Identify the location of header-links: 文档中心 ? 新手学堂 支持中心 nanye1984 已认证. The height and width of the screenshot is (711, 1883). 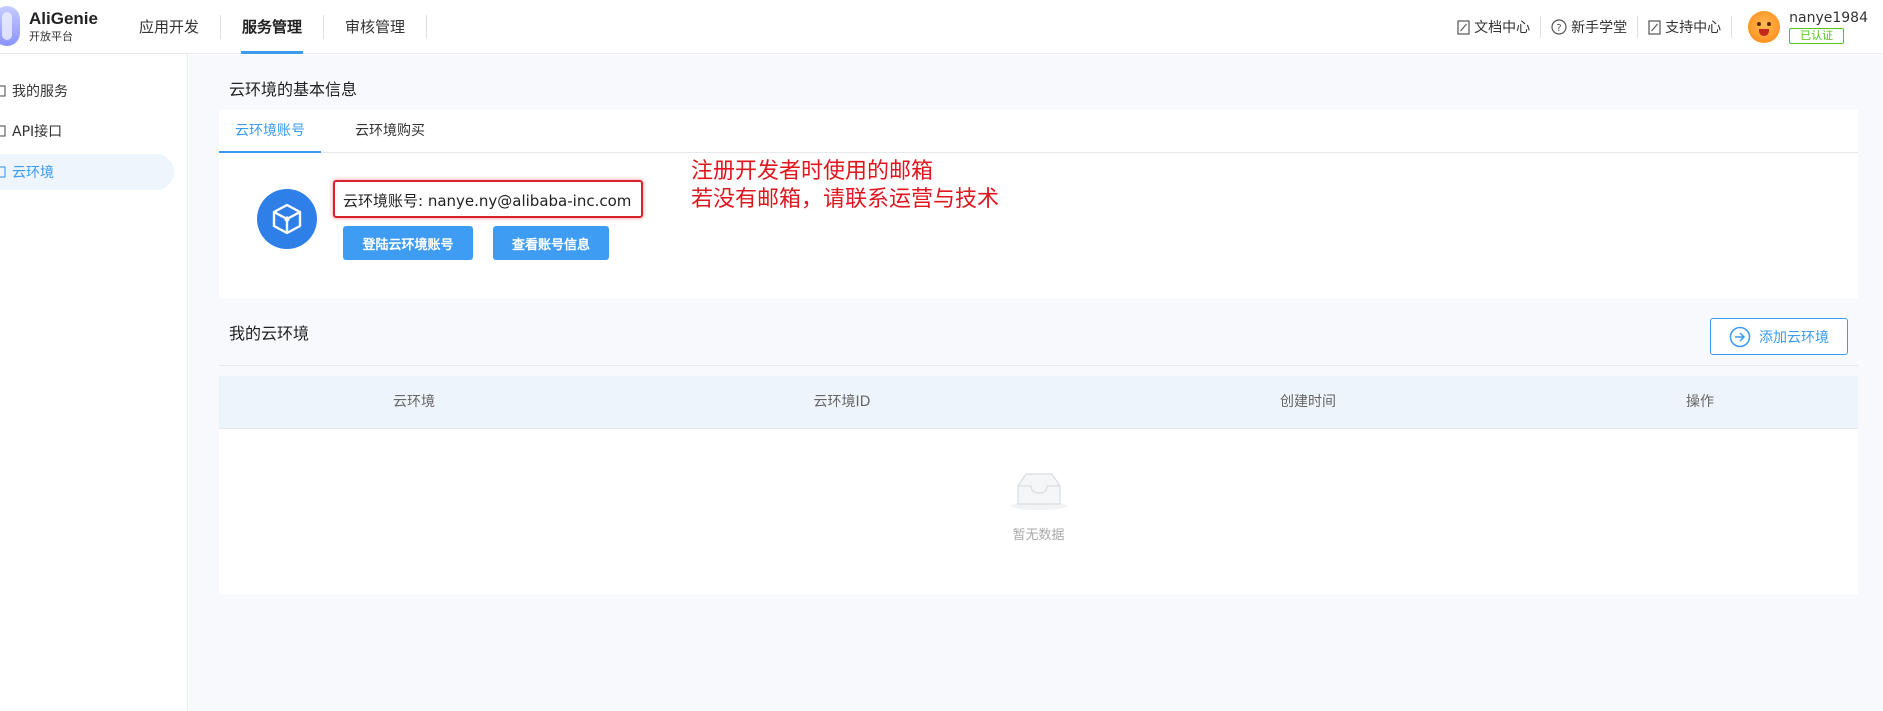
(1665, 27).